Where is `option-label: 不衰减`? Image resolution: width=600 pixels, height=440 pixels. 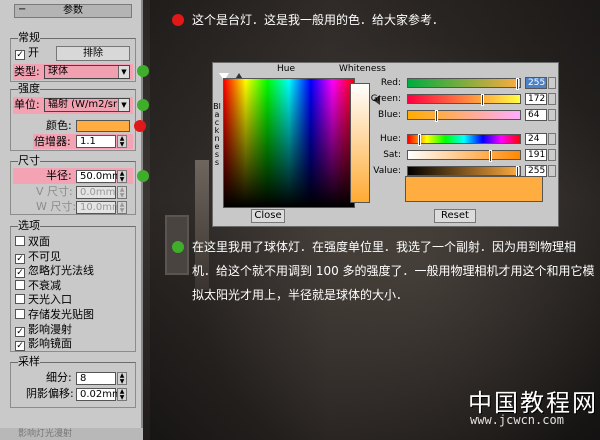
option-label: 不衰减 is located at coordinates (44, 285).